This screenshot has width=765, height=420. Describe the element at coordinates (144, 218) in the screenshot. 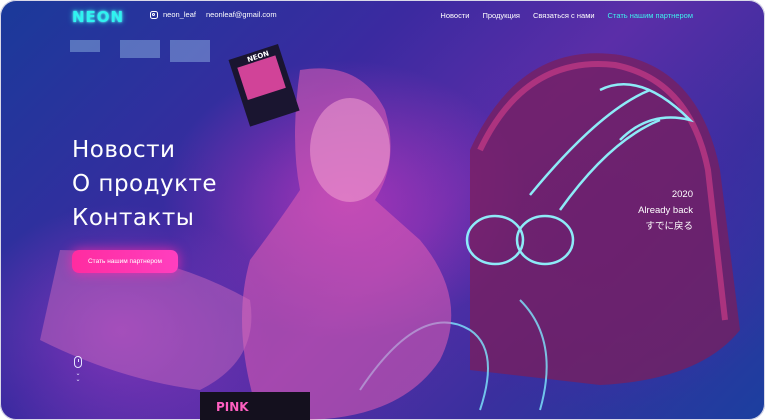

I see `hero-link-contacts: Контакты` at that location.